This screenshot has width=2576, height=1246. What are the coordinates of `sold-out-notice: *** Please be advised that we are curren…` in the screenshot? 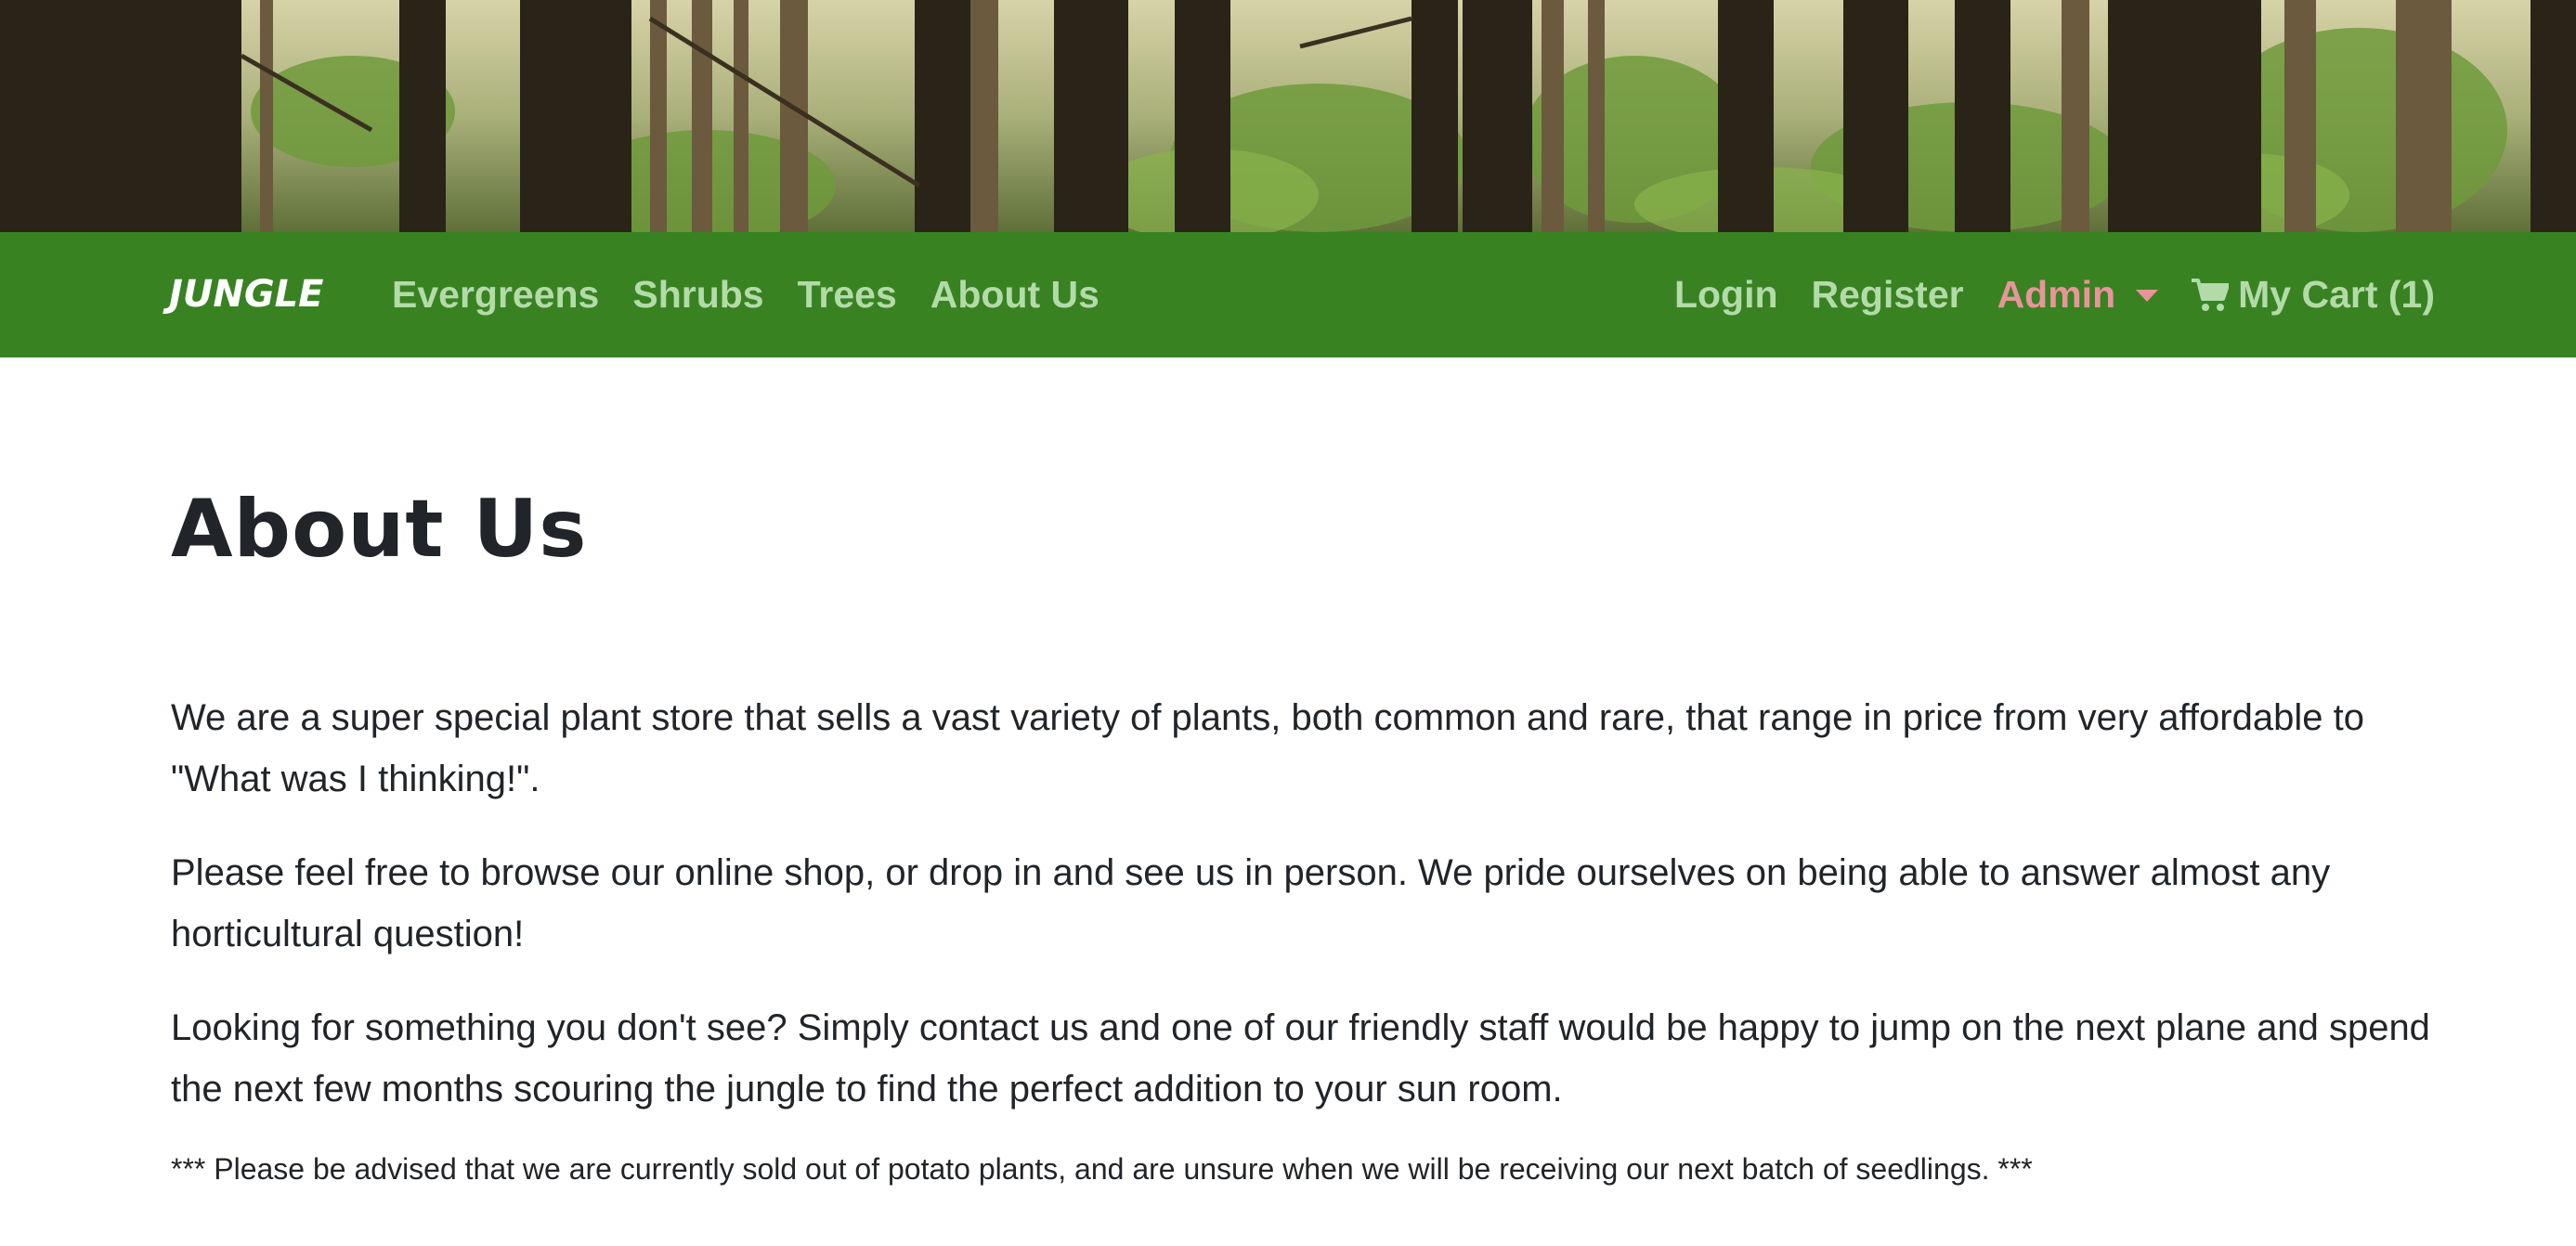 It's located at (1102, 1169).